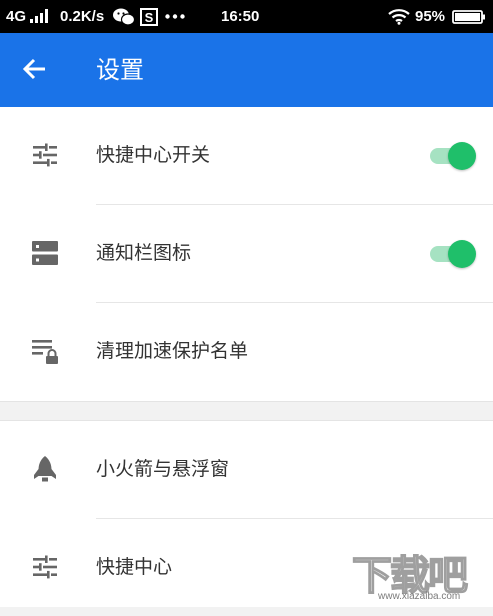 The width and height of the screenshot is (493, 616). Describe the element at coordinates (246, 411) in the screenshot. I see `section-separator` at that location.